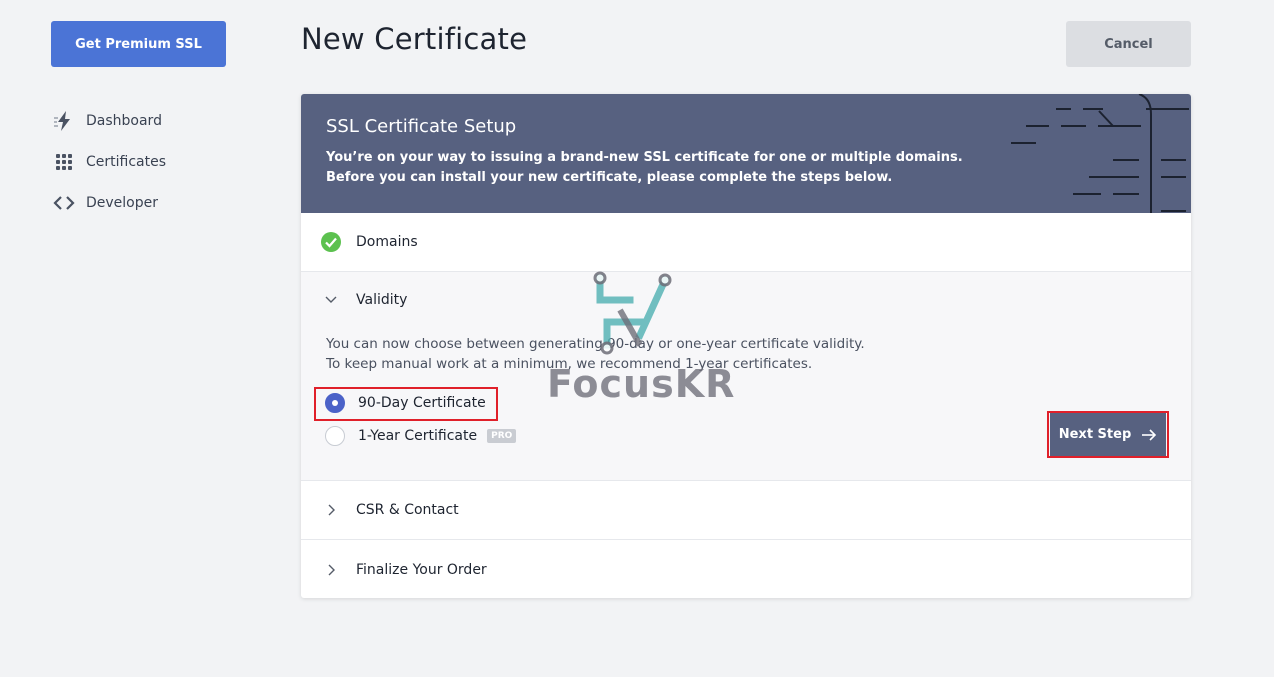 Image resolution: width=1274 pixels, height=677 pixels. I want to click on sidebar-nav: Dashboard Certificates Developer, so click(109, 161).